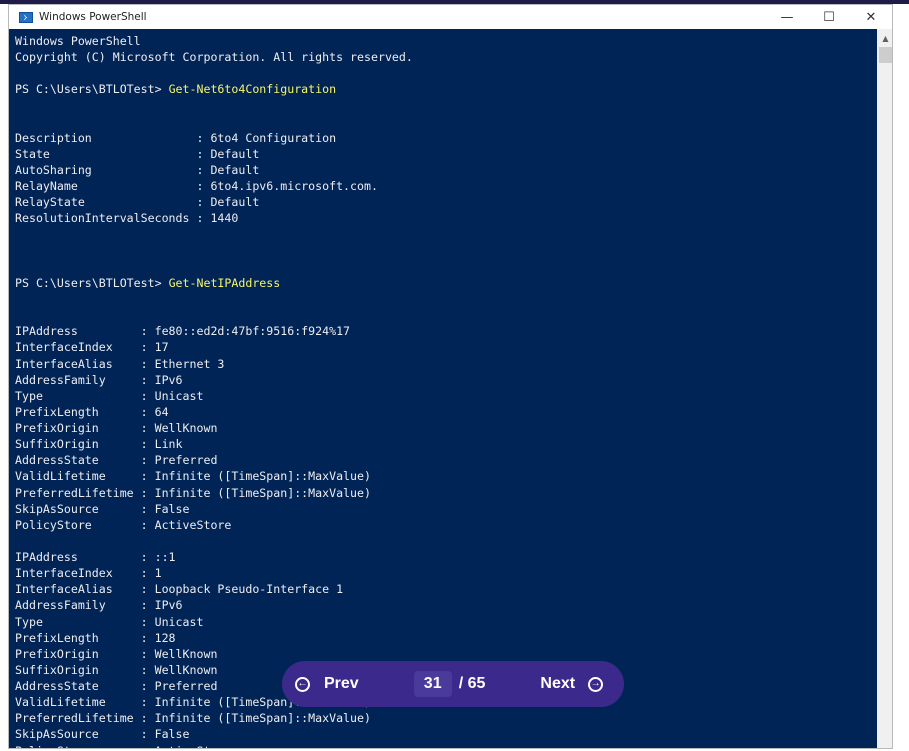  I want to click on console-line: AutoSharing : Default, so click(137, 170).